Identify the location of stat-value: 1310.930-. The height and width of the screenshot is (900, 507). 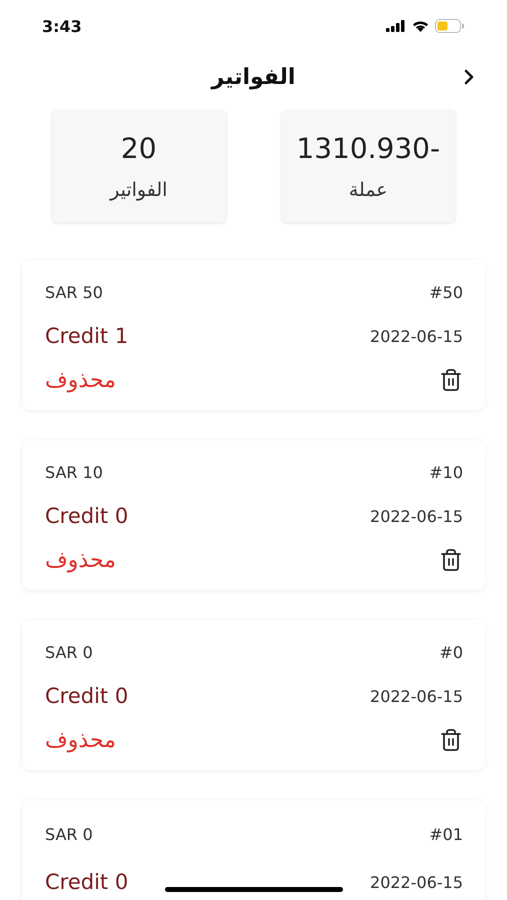
(368, 148).